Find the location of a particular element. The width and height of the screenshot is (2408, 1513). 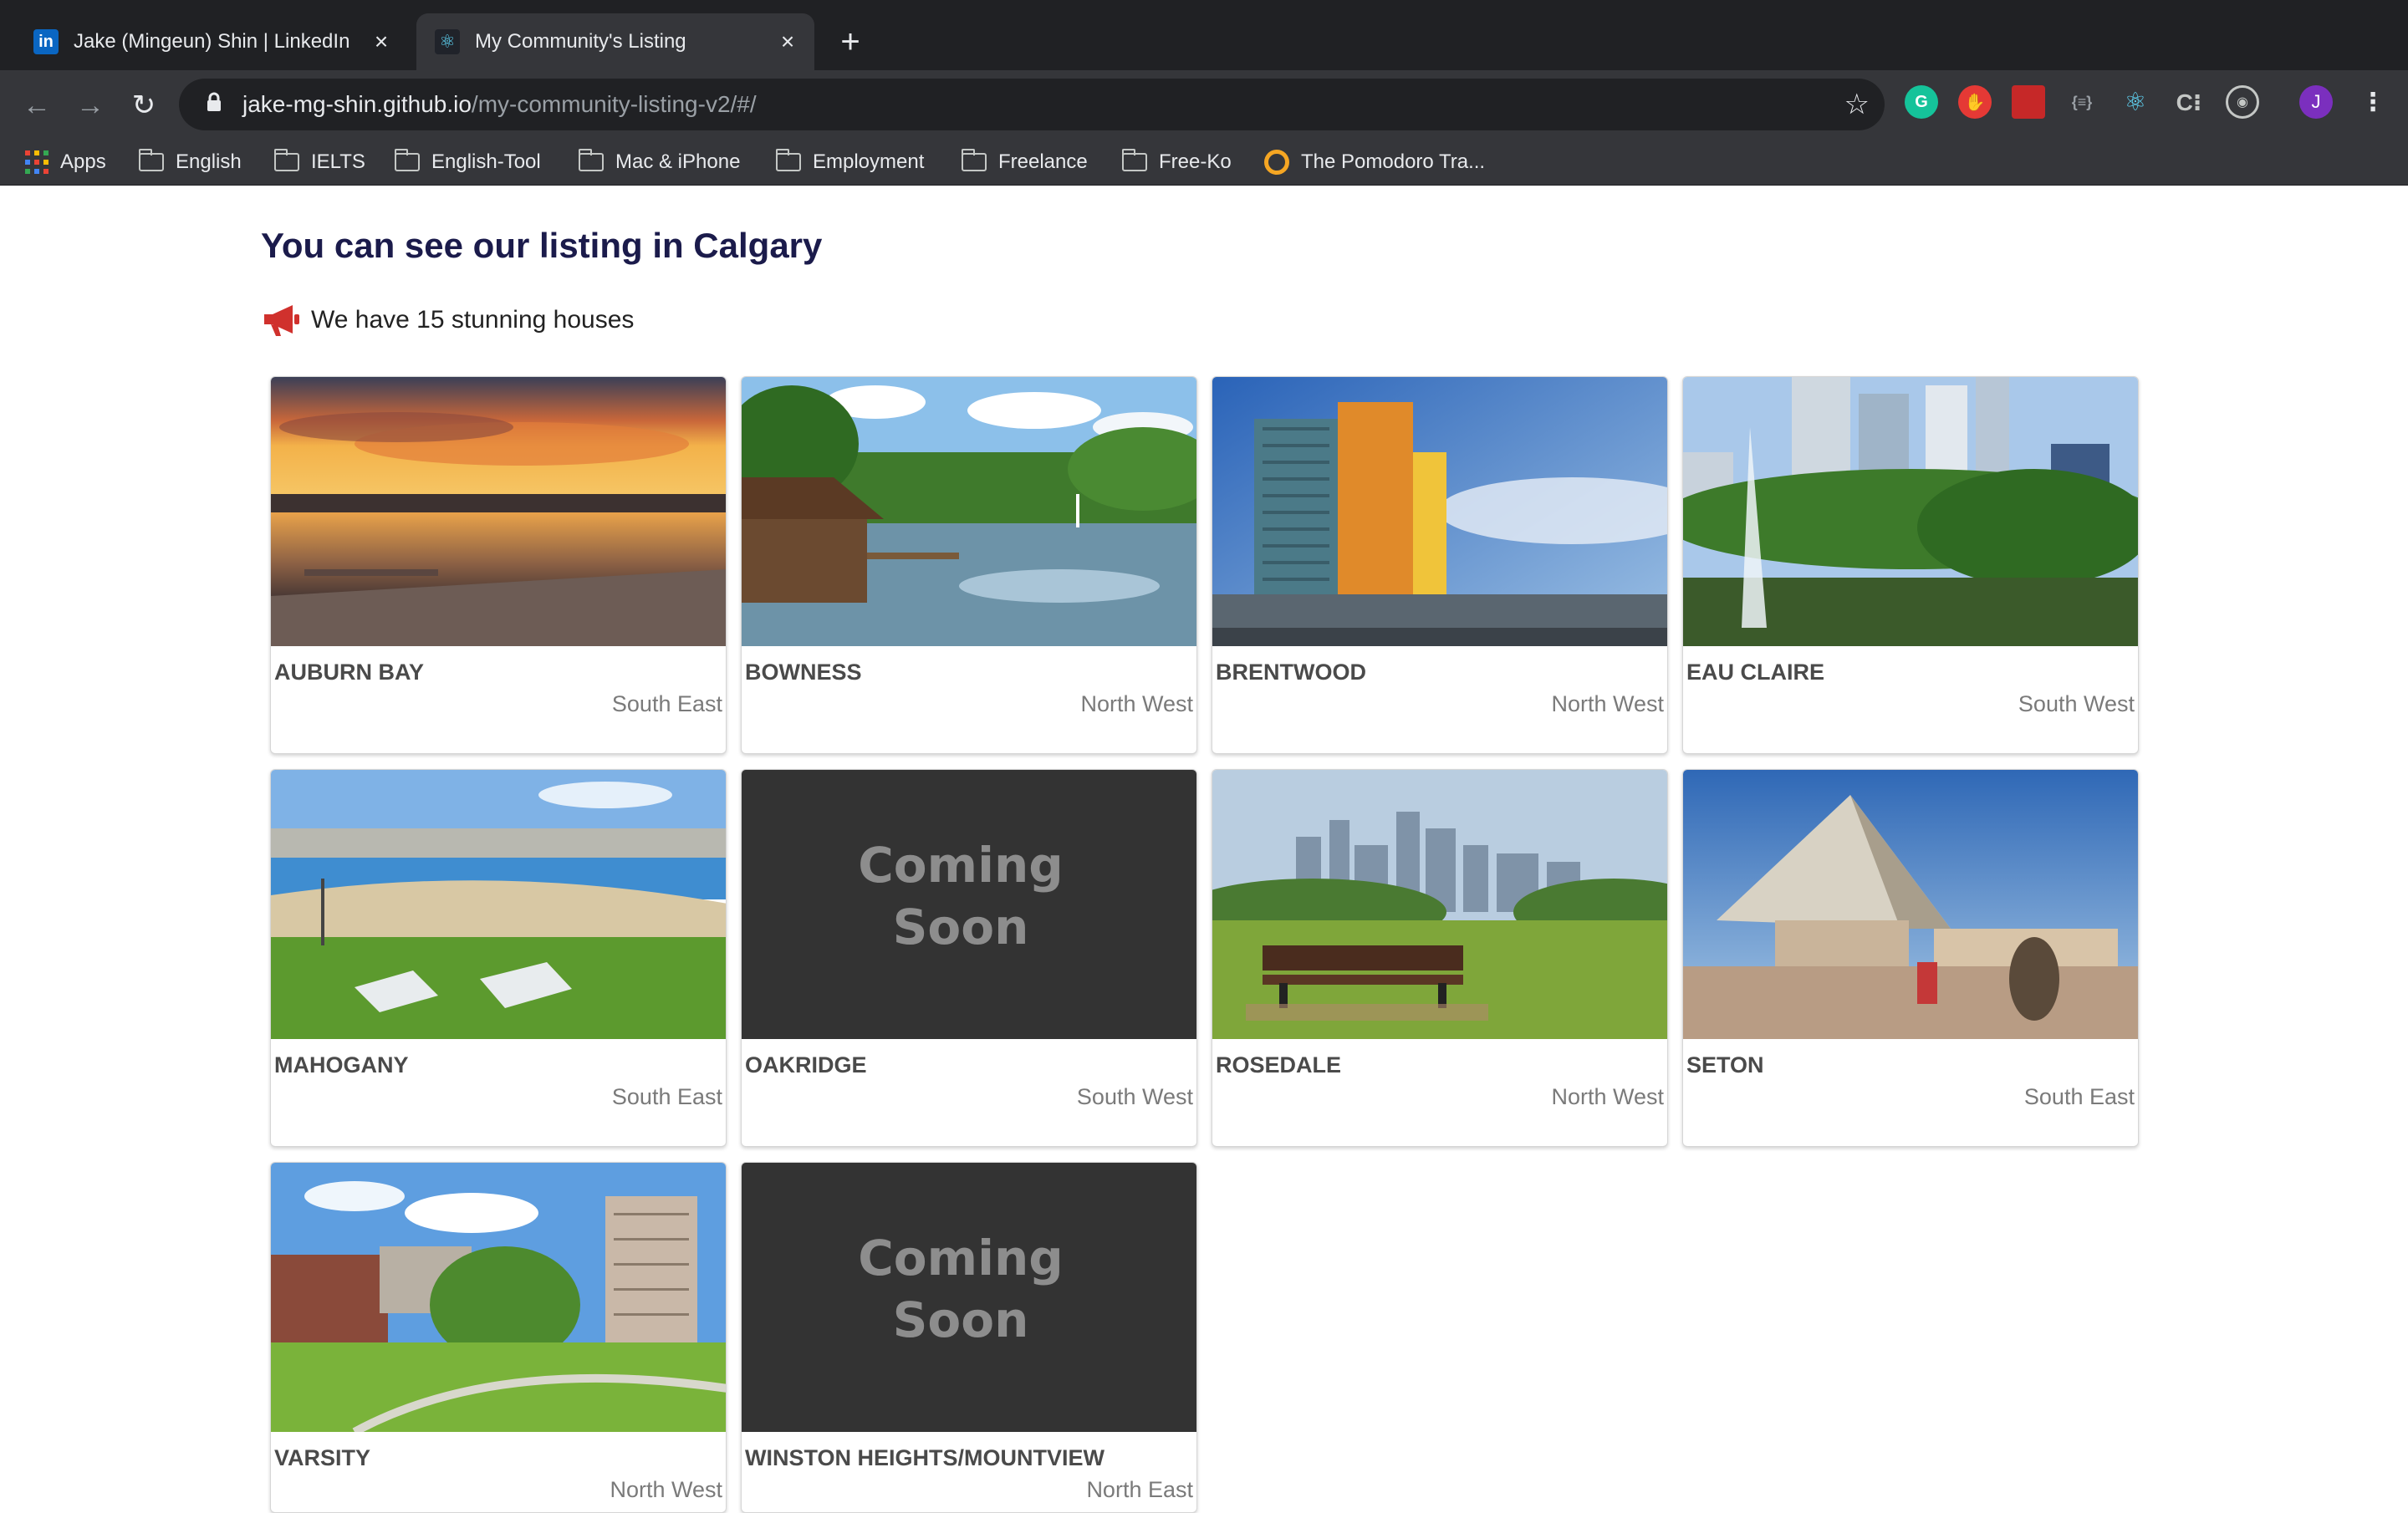

megaphone-icon is located at coordinates (281, 320).